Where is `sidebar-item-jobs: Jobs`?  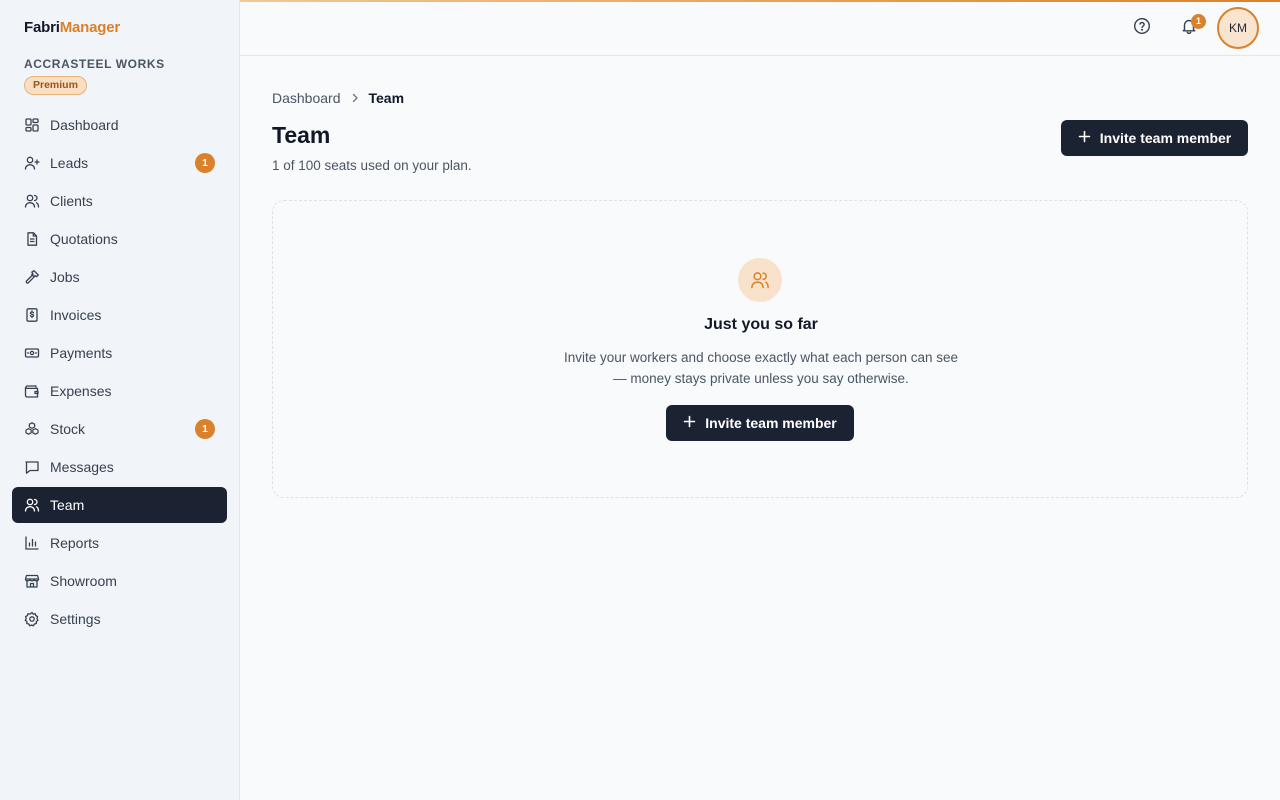
sidebar-item-jobs: Jobs is located at coordinates (119, 277).